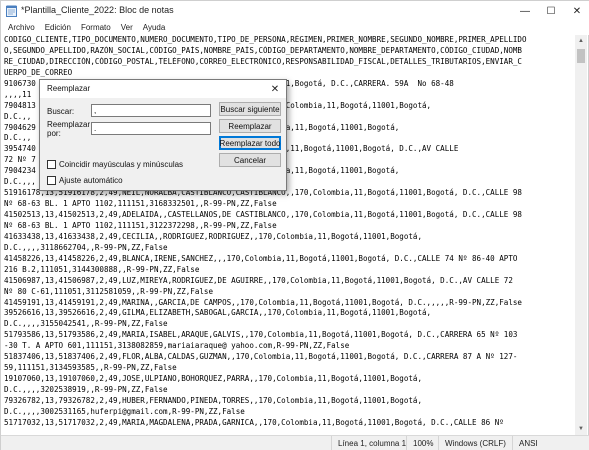  What do you see at coordinates (581, 56) in the screenshot?
I see `scrollbar-thumb` at bounding box center [581, 56].